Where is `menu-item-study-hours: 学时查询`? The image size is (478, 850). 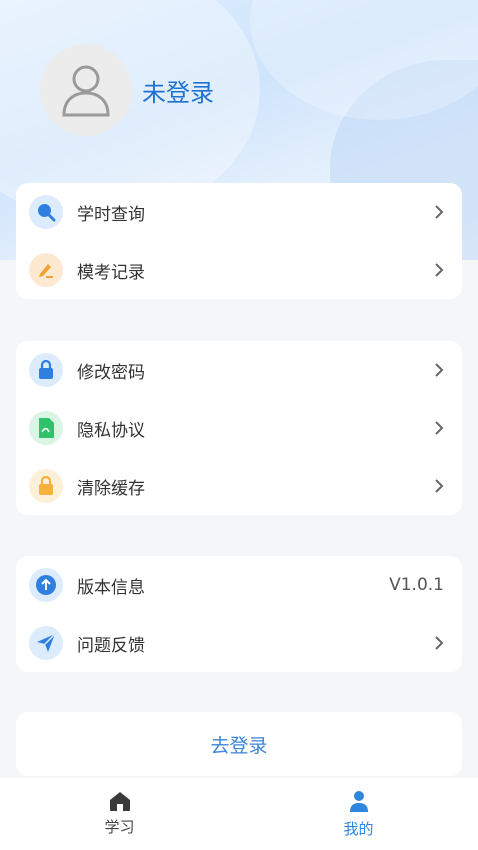 menu-item-study-hours: 学时查询 is located at coordinates (239, 212).